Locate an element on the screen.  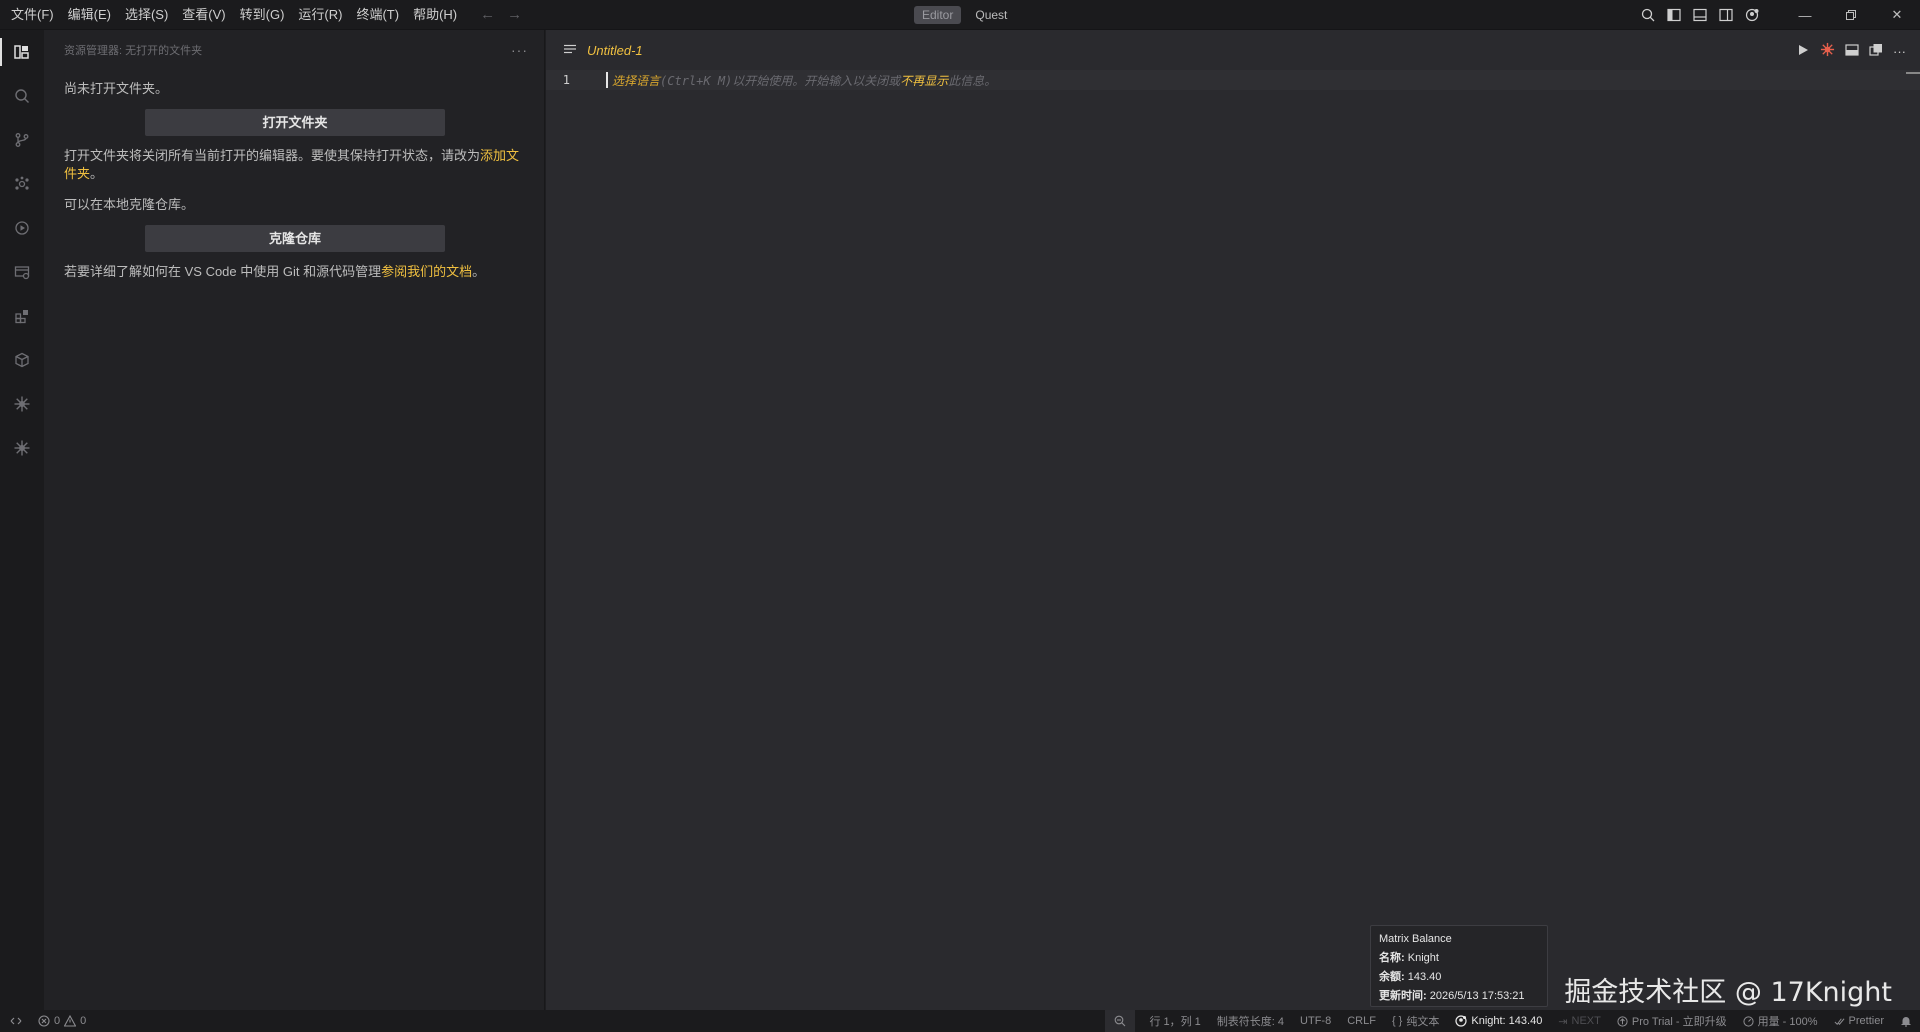
knight-balance-label: Knight: 143.40 is located at coordinates (1507, 1021).